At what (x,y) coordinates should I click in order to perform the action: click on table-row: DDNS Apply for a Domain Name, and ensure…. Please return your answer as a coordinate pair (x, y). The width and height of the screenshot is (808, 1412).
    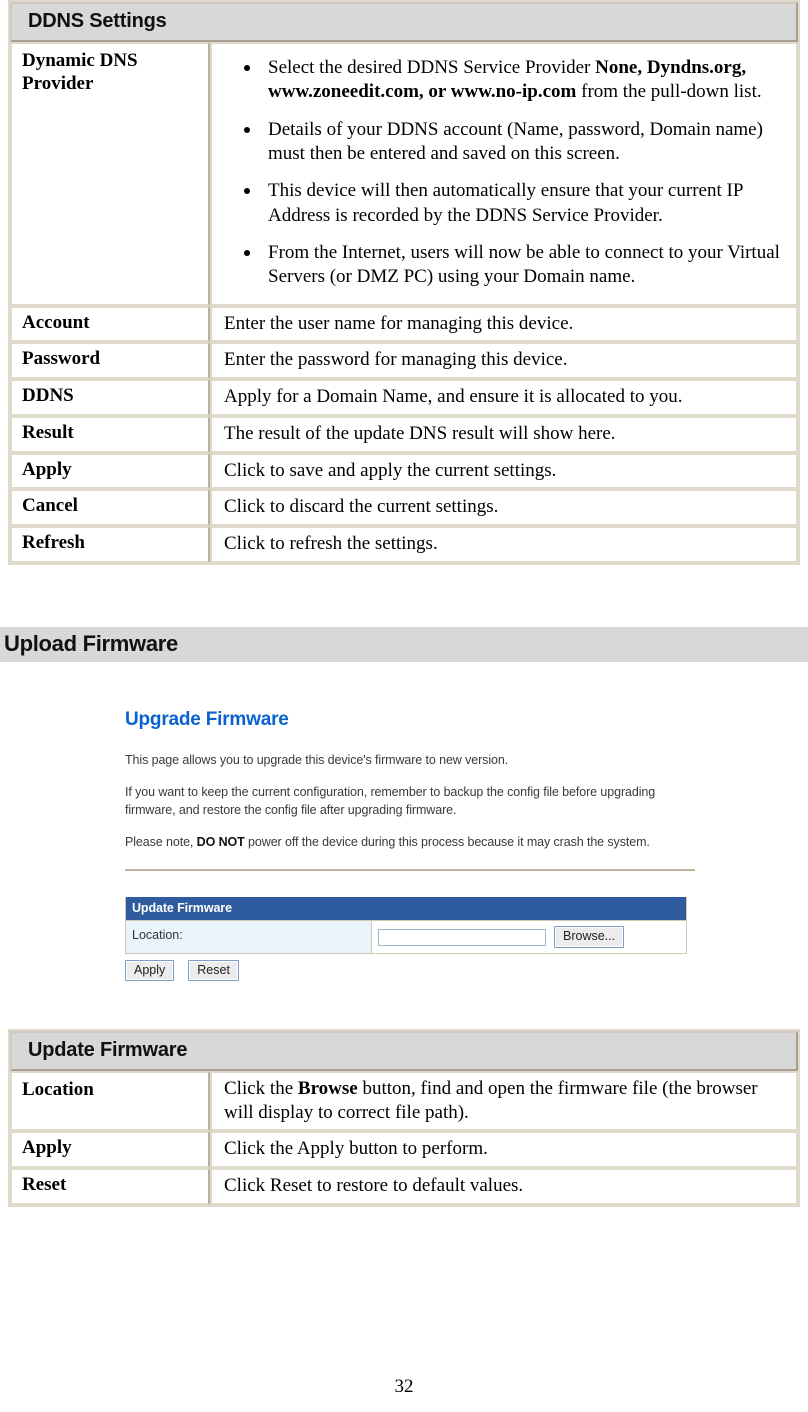
    Looking at the image, I should click on (404, 397).